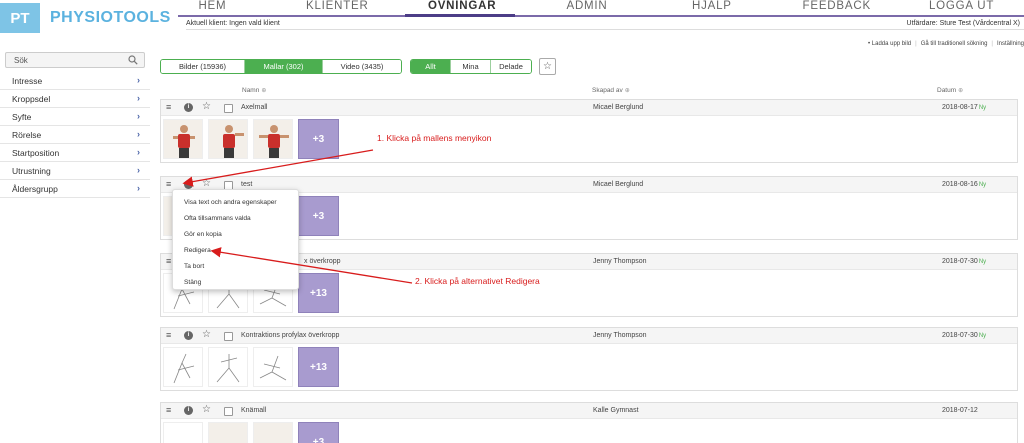 The height and width of the screenshot is (443, 1024). Describe the element at coordinates (278, 168) in the screenshot. I see `arrow-to-menu-icon` at that location.